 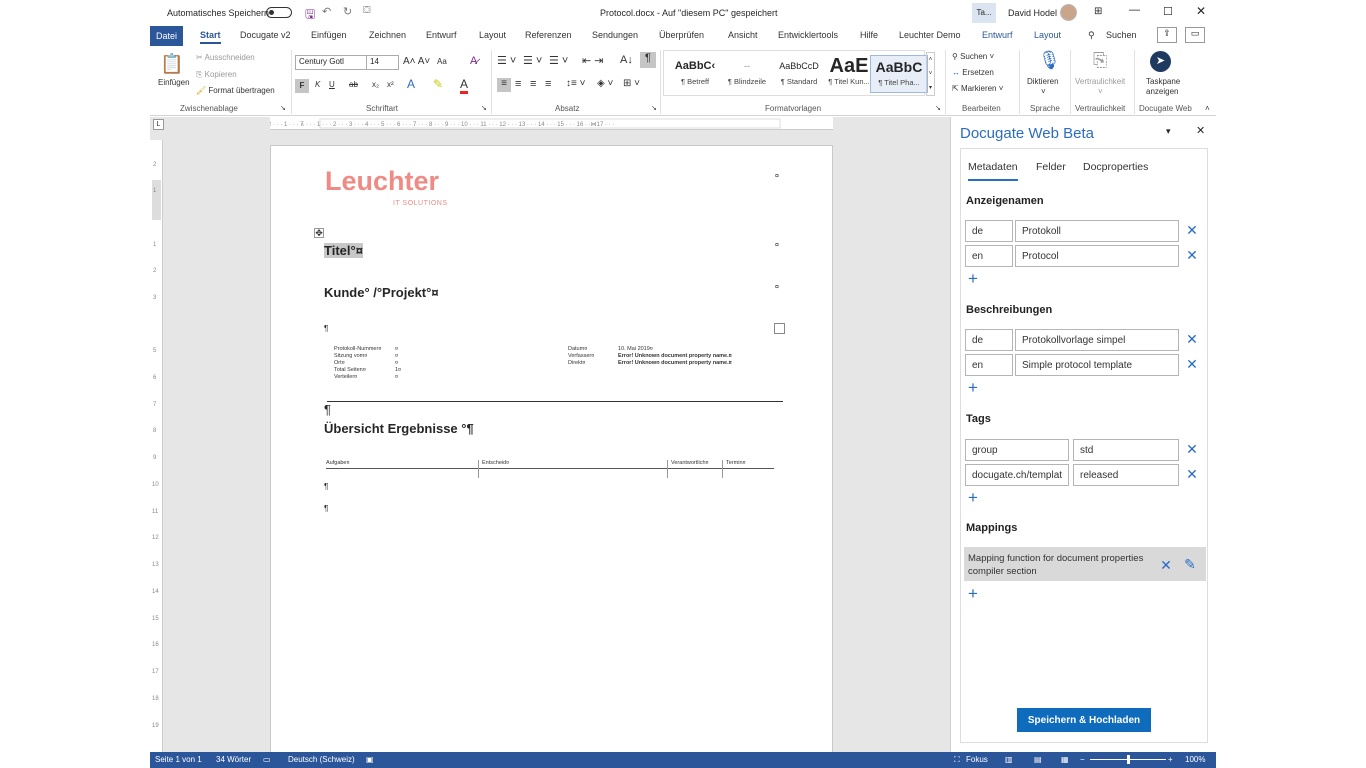 What do you see at coordinates (1091, 35) in the screenshot?
I see `search-icon: ⚲` at bounding box center [1091, 35].